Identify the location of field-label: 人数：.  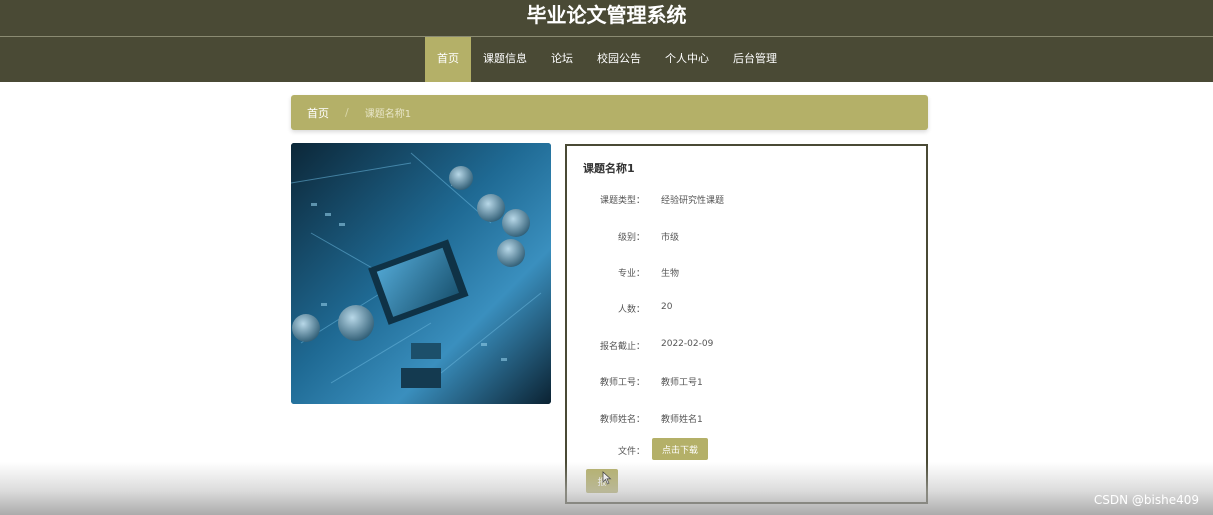
(631, 310).